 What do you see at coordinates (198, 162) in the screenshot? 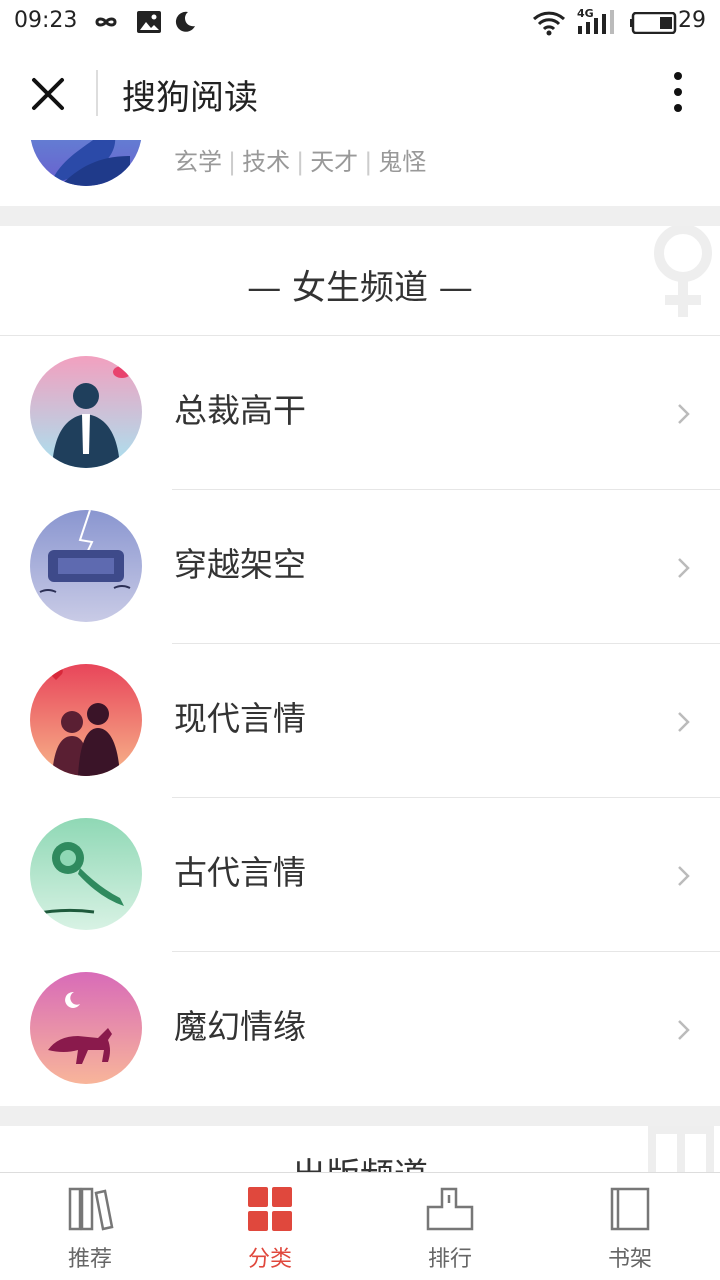
I see `tag: 玄学` at bounding box center [198, 162].